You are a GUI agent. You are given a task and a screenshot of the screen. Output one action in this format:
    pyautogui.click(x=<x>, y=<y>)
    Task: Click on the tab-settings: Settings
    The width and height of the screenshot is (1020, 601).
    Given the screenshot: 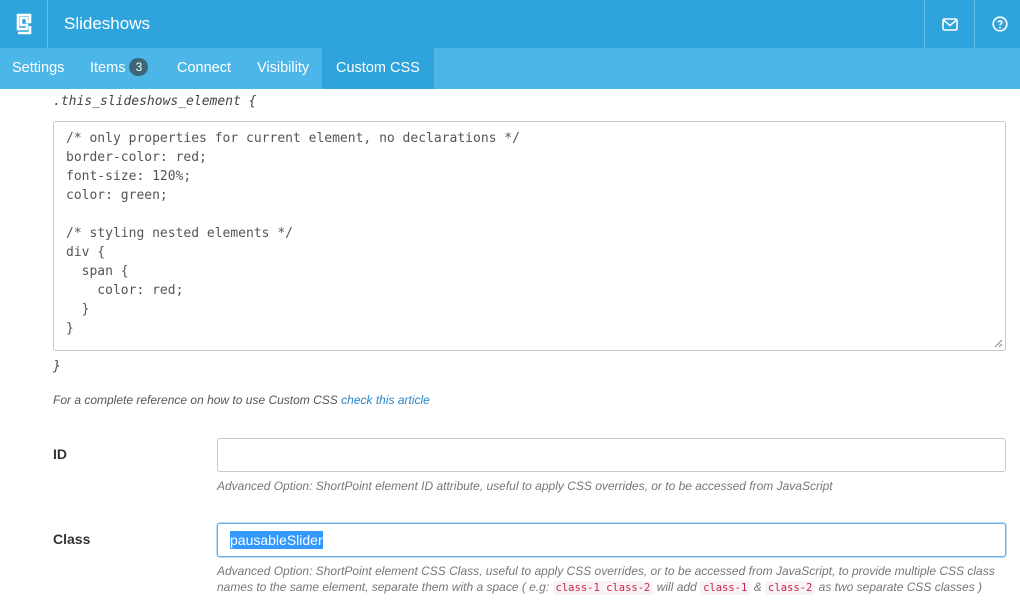 What is the action you would take?
    pyautogui.click(x=38, y=68)
    